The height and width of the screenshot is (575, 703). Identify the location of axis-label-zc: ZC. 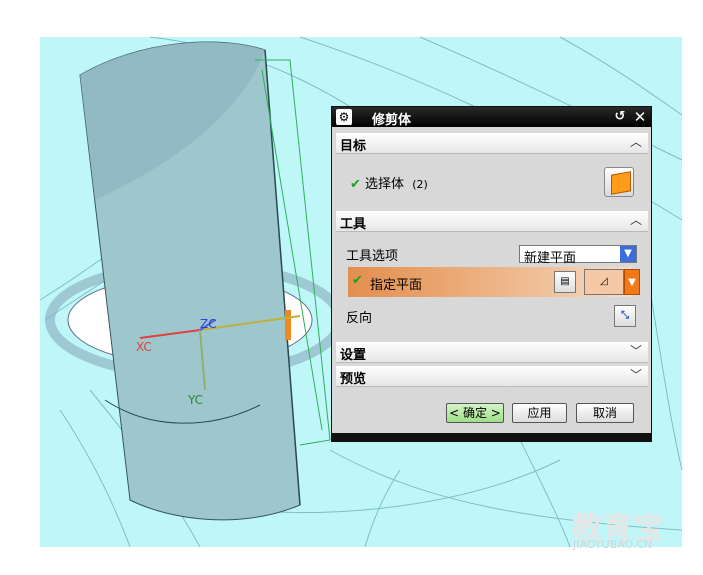
(208, 324).